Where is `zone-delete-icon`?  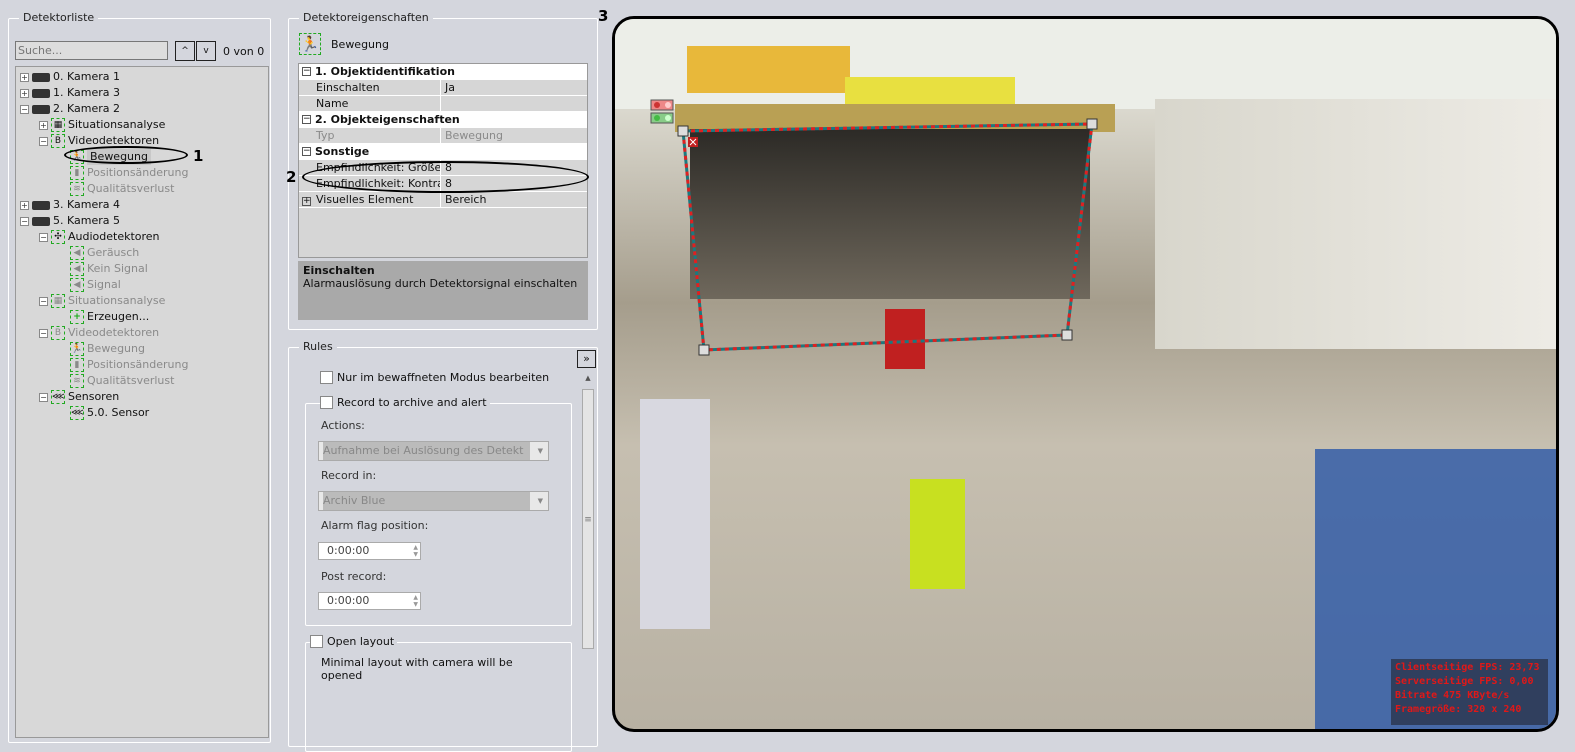 zone-delete-icon is located at coordinates (693, 142).